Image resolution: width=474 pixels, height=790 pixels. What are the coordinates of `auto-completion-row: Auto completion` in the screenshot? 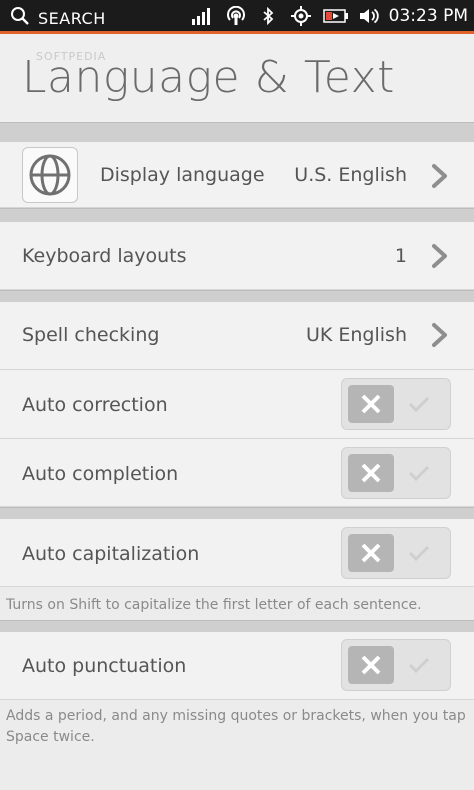 It's located at (237, 473).